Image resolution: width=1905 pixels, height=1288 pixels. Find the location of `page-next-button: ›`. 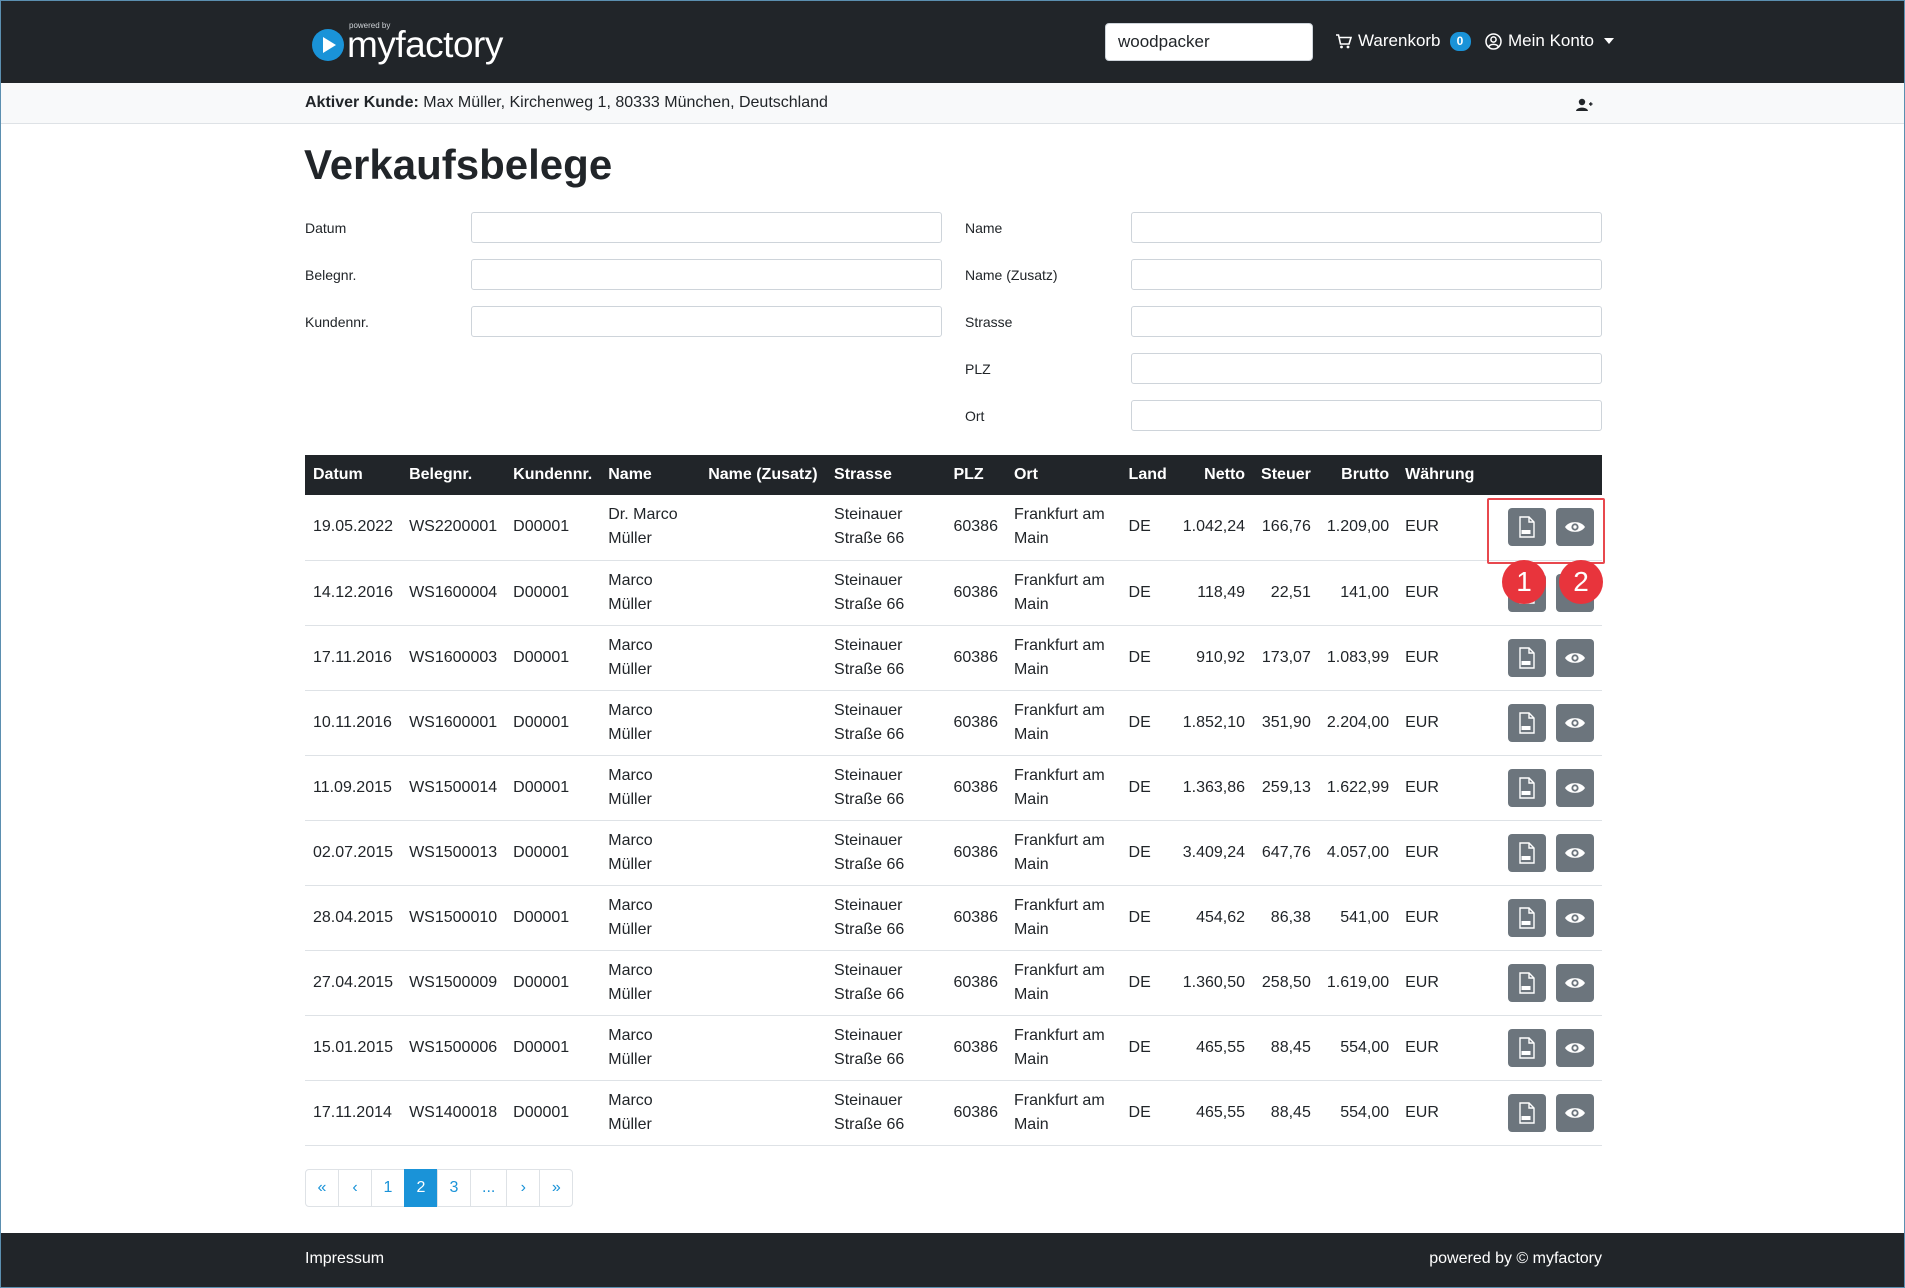

page-next-button: › is located at coordinates (523, 1188).